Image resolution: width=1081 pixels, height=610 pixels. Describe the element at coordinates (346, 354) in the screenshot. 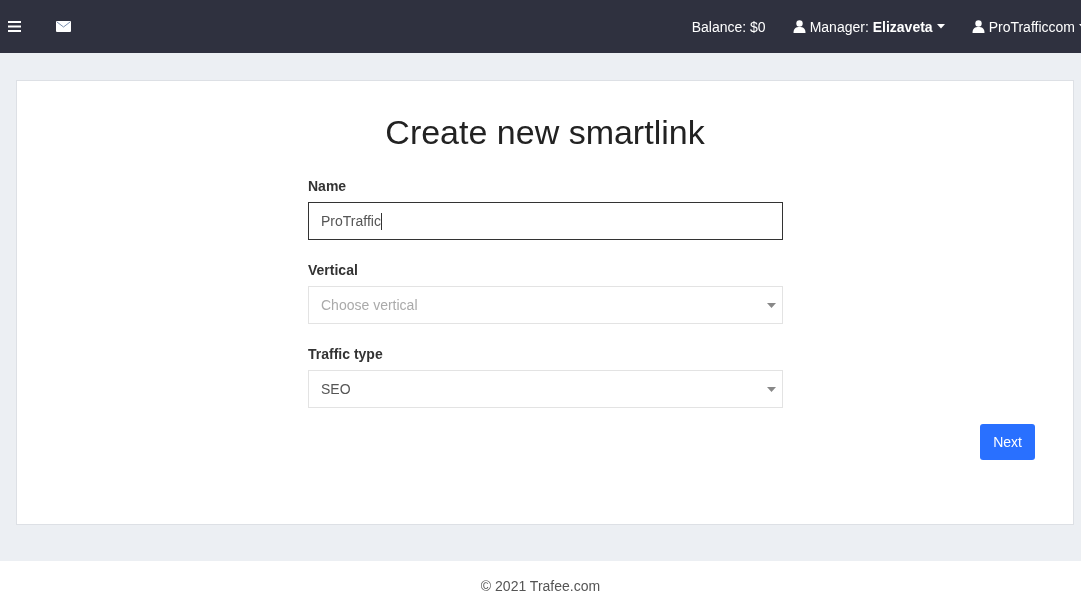

I see `field-label: Traffic type` at that location.